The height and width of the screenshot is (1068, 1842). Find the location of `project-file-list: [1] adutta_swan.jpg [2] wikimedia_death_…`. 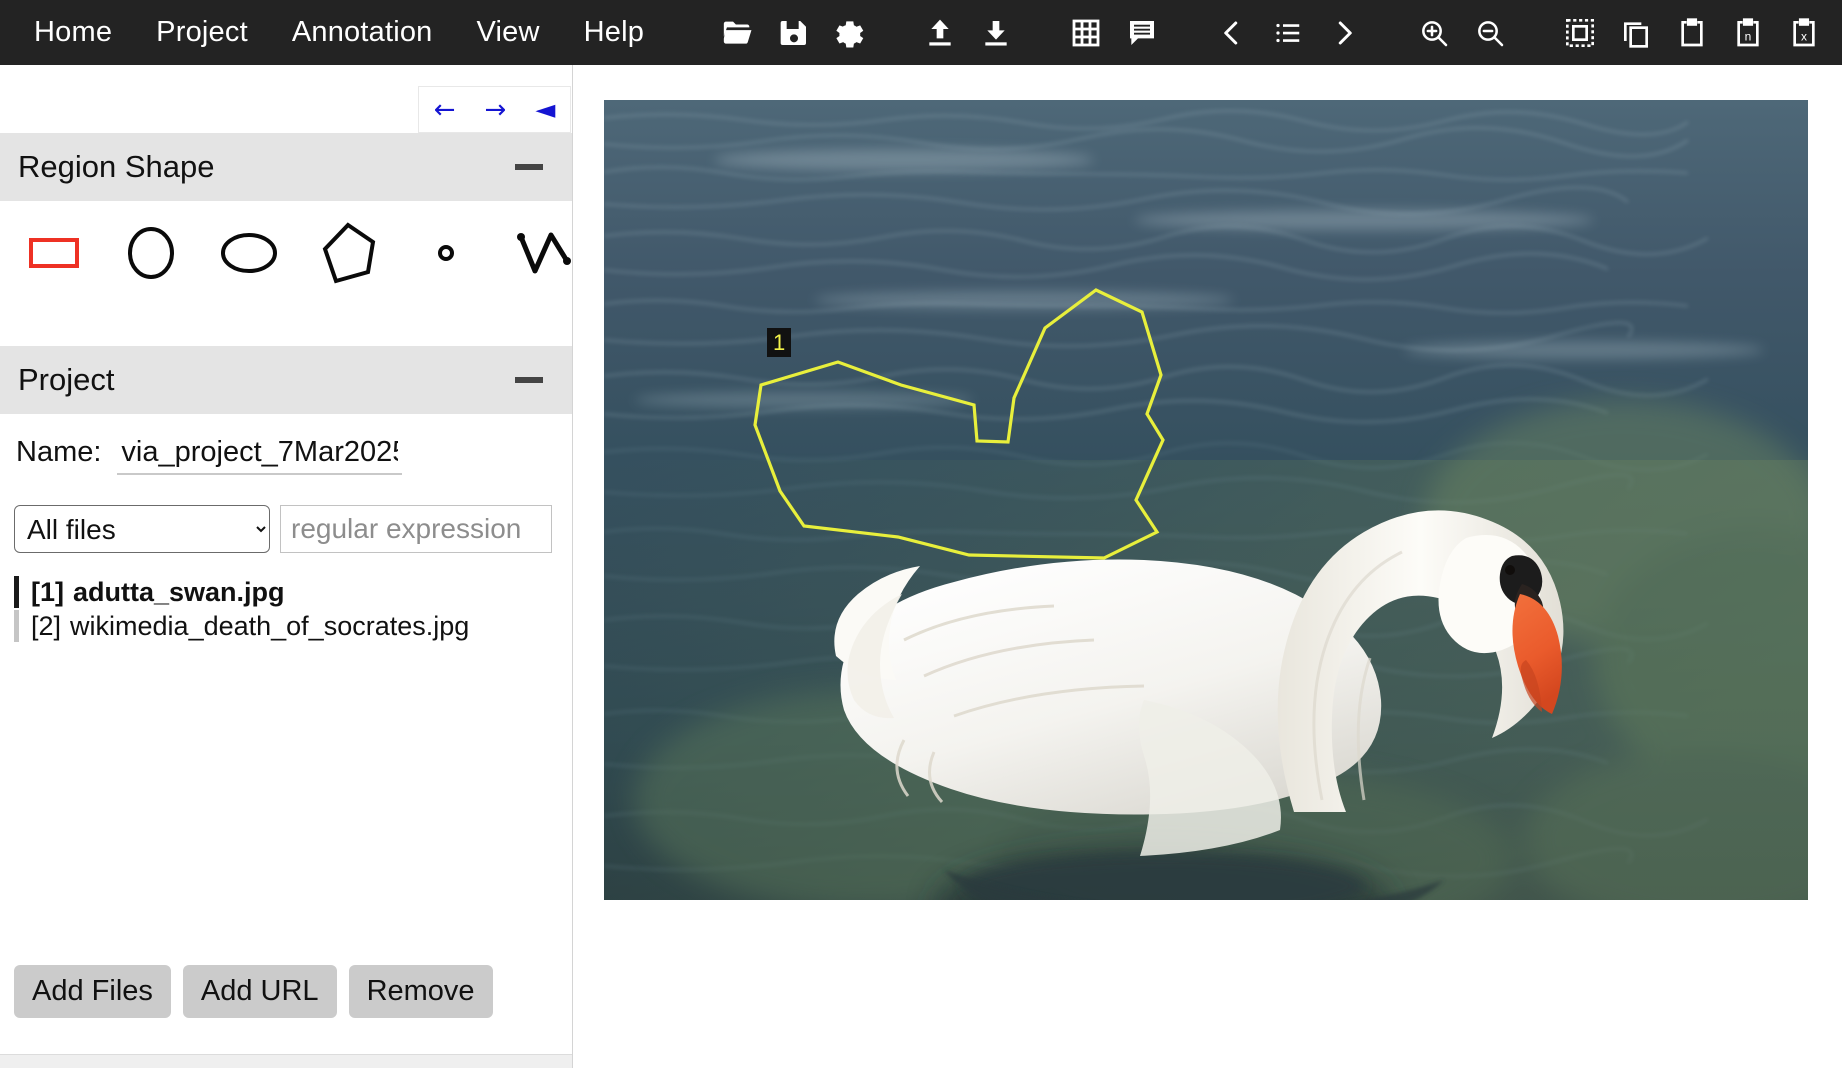

project-file-list: [1] adutta_swan.jpg [2] wikimedia_death_… is located at coordinates (286, 609).